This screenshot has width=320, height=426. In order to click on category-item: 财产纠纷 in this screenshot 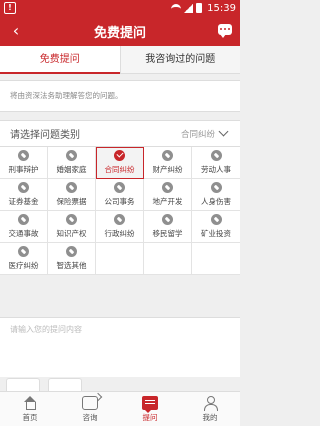, I will do `click(168, 163)`.